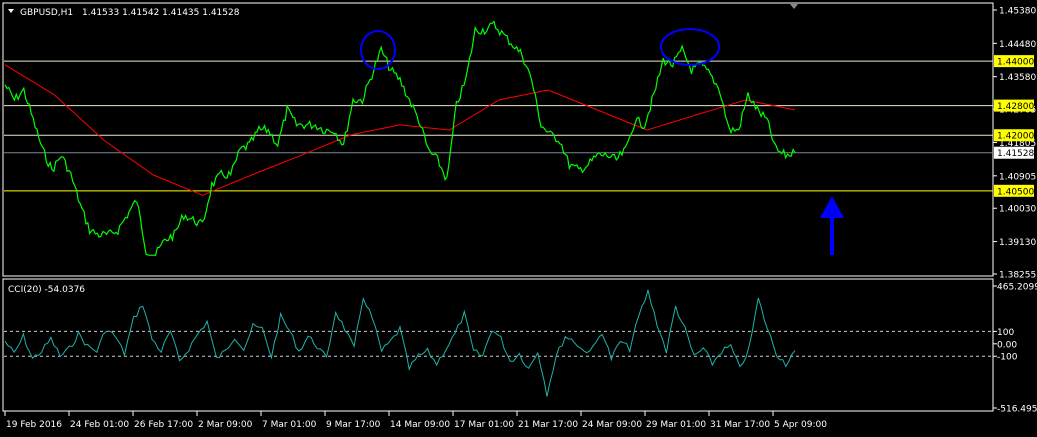  I want to click on level-price-label: 1.42000, so click(1015, 137).